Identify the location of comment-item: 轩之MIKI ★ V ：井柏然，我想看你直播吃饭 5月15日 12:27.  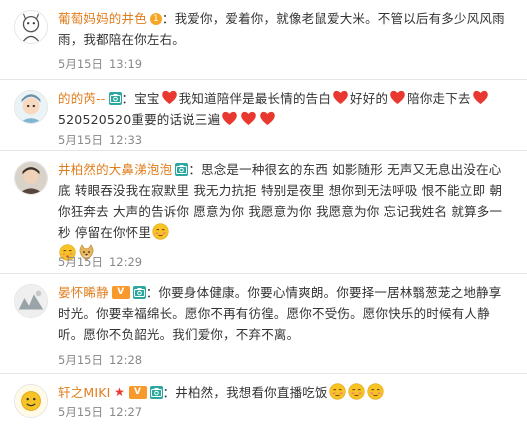
(263, 401).